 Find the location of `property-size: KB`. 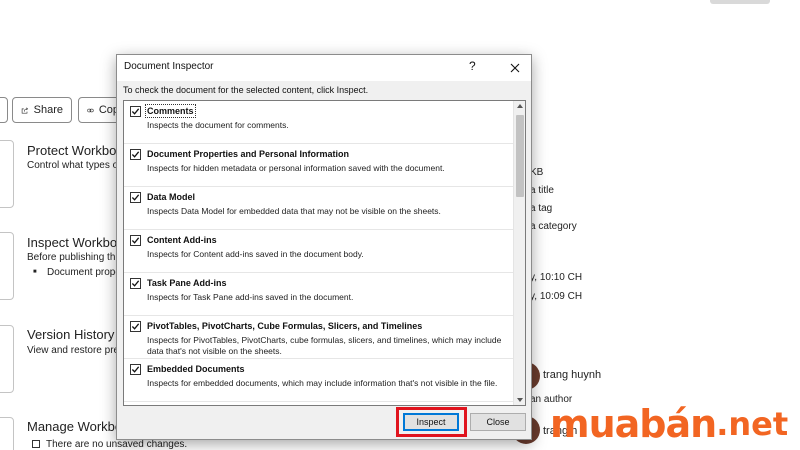

property-size: KB is located at coordinates (537, 172).